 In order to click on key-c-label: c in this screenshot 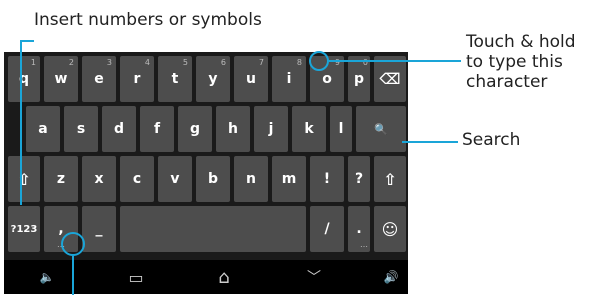, I will do `click(137, 179)`.